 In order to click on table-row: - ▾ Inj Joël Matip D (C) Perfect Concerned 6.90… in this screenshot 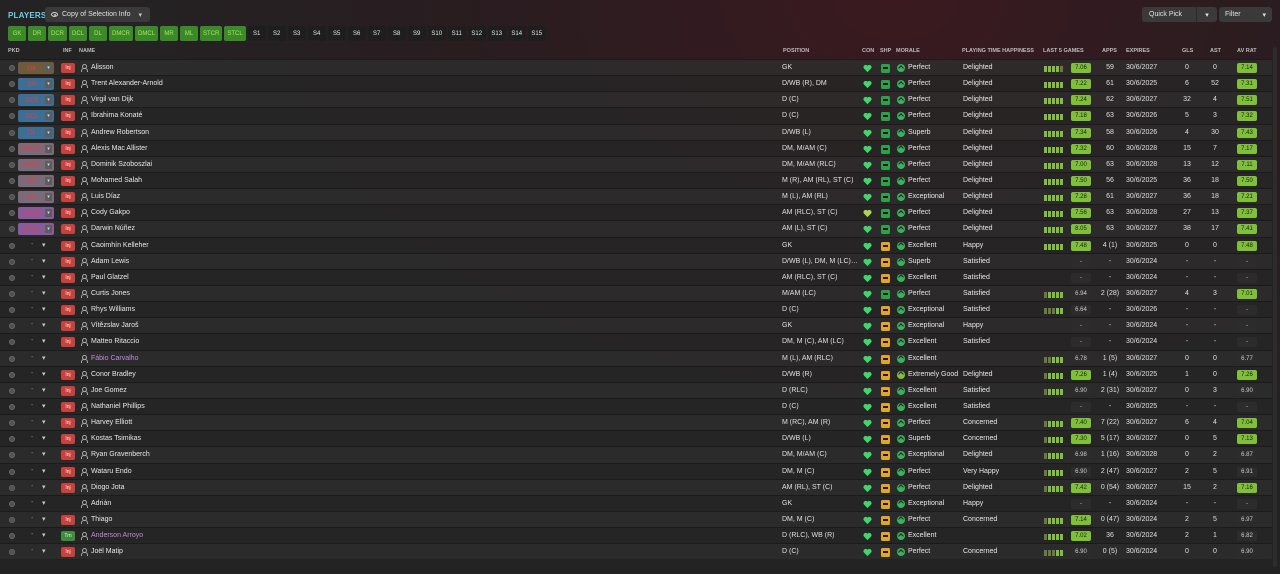, I will do `click(636, 551)`.